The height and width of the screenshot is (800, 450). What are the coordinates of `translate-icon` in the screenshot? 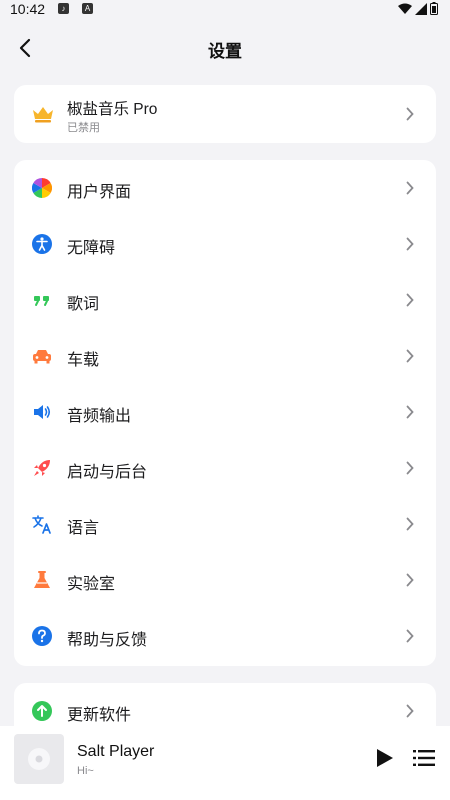 It's located at (41, 524).